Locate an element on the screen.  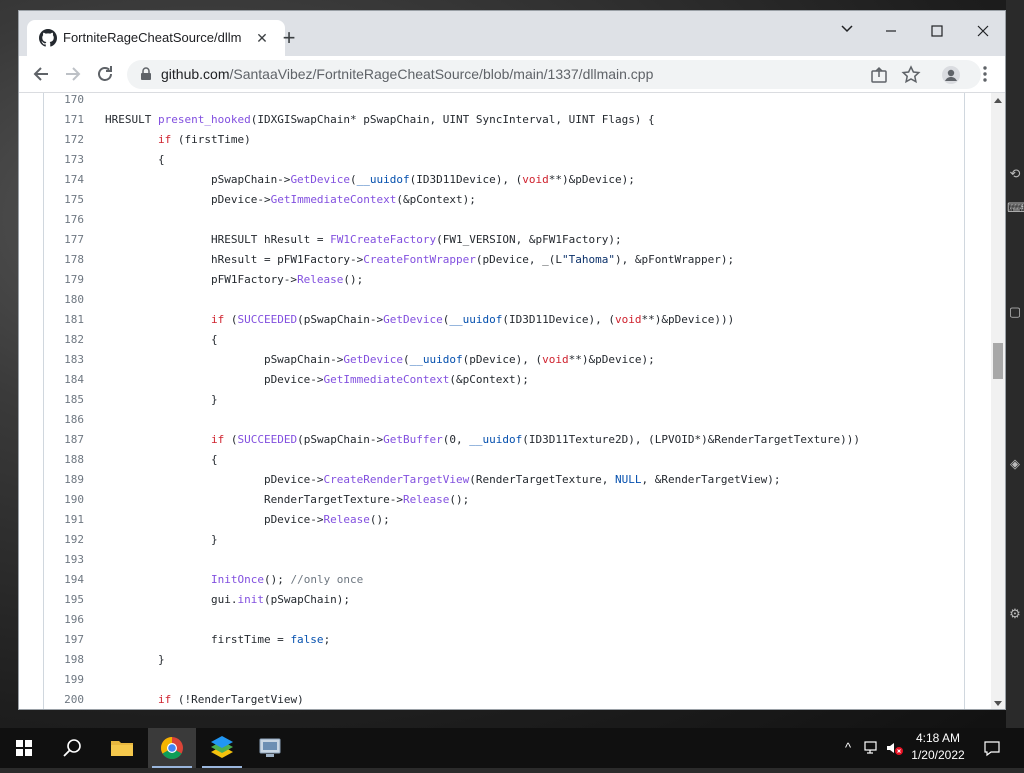
line-number: 181 is located at coordinates (64, 320).